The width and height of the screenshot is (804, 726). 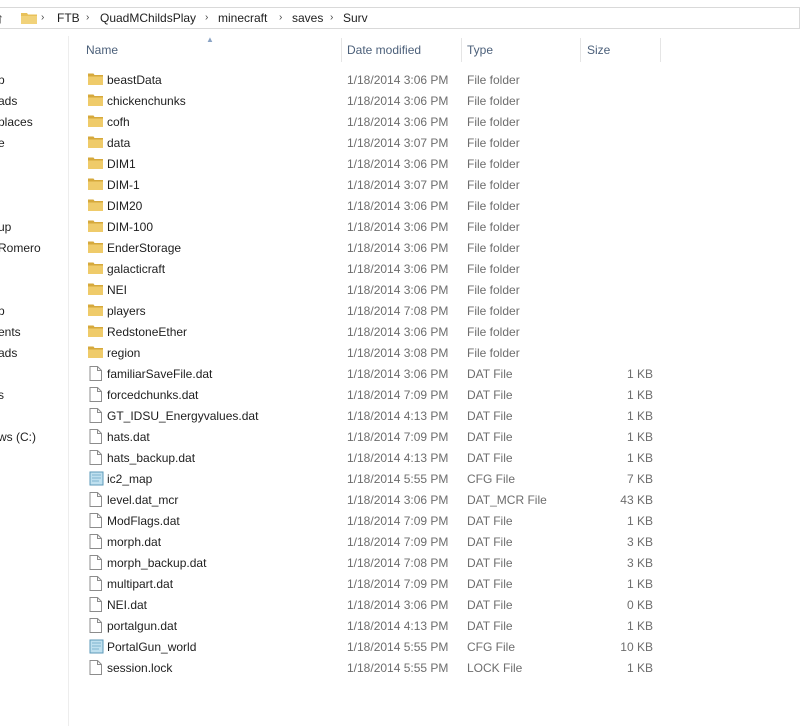 What do you see at coordinates (350, 478) in the screenshot?
I see `file-row: ic2_map 1/18/2014 5:55 PM CFG File 7 KB` at bounding box center [350, 478].